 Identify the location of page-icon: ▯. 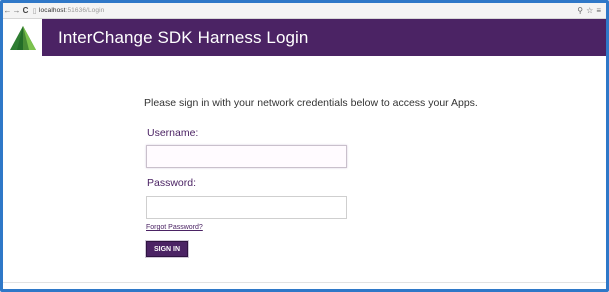
(34, 11).